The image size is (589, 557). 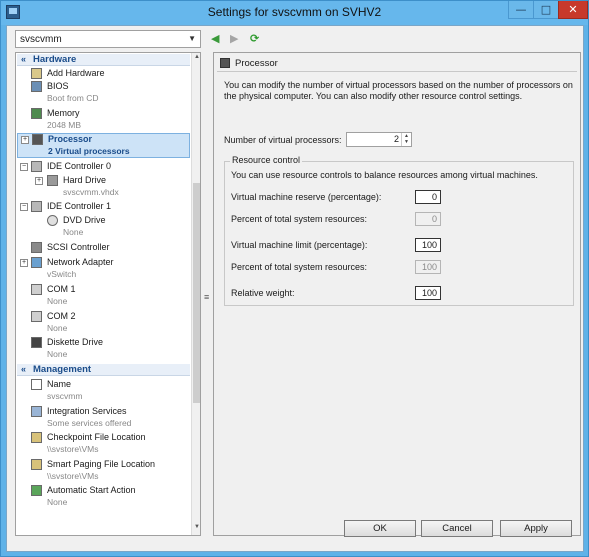 I want to click on tree-item-name: Name svscvmm, so click(x=103, y=391).